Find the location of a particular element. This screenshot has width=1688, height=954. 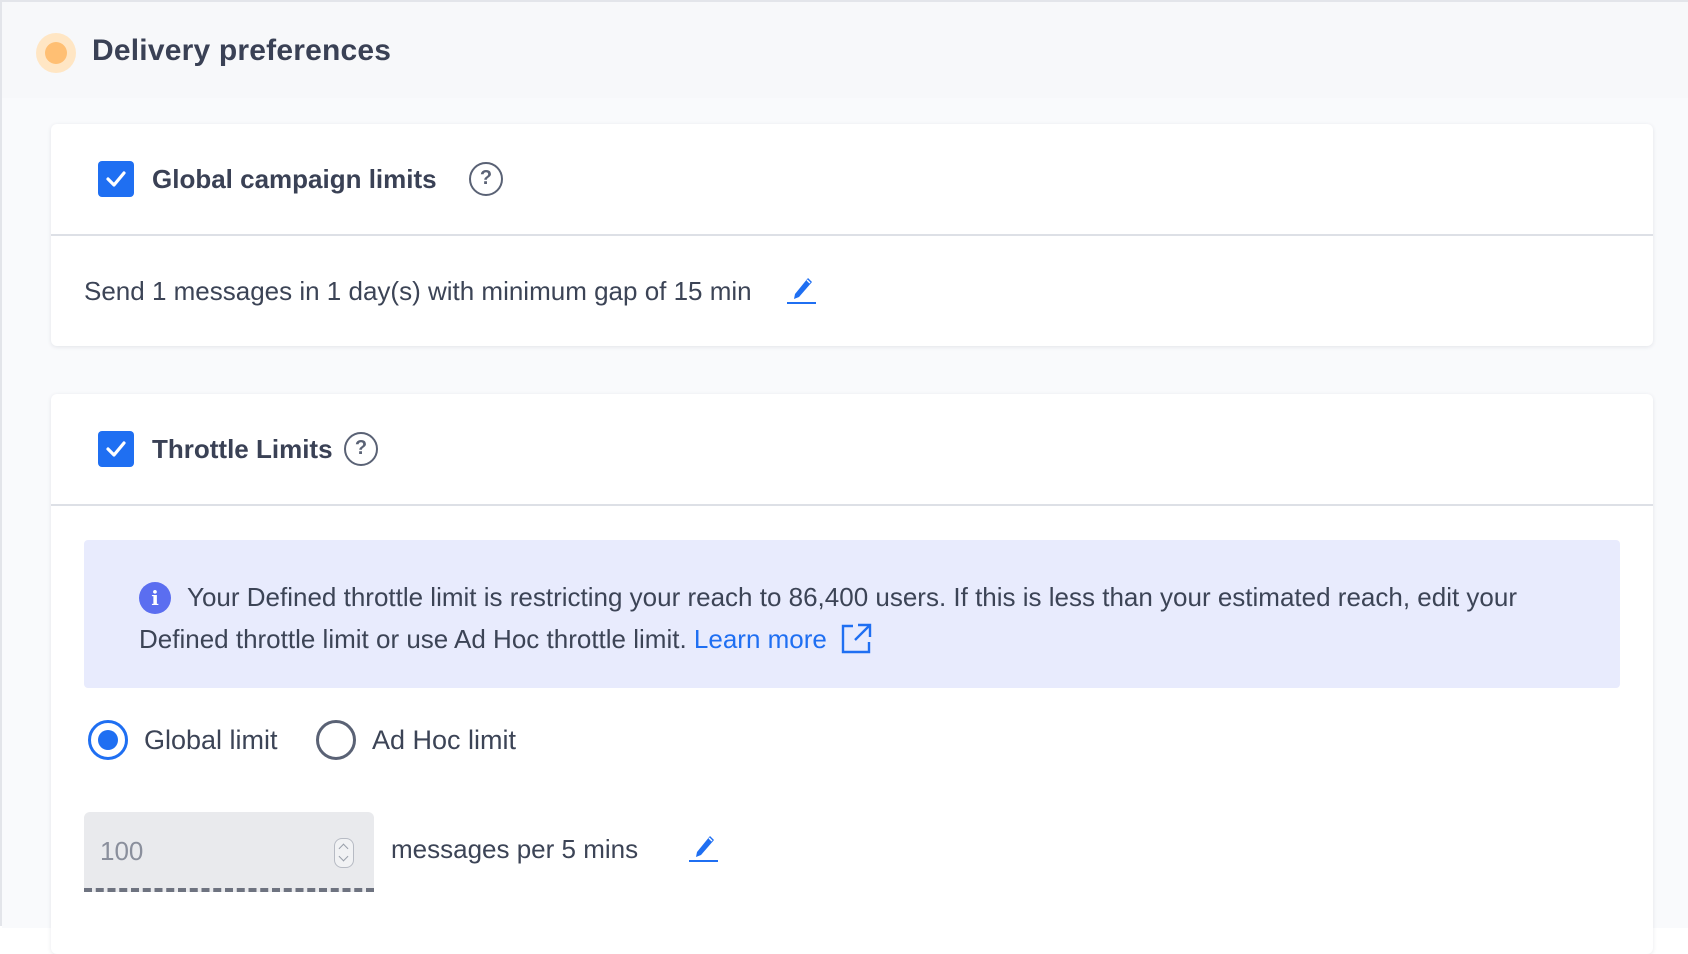

card-title: Global campaign limits is located at coordinates (294, 179).